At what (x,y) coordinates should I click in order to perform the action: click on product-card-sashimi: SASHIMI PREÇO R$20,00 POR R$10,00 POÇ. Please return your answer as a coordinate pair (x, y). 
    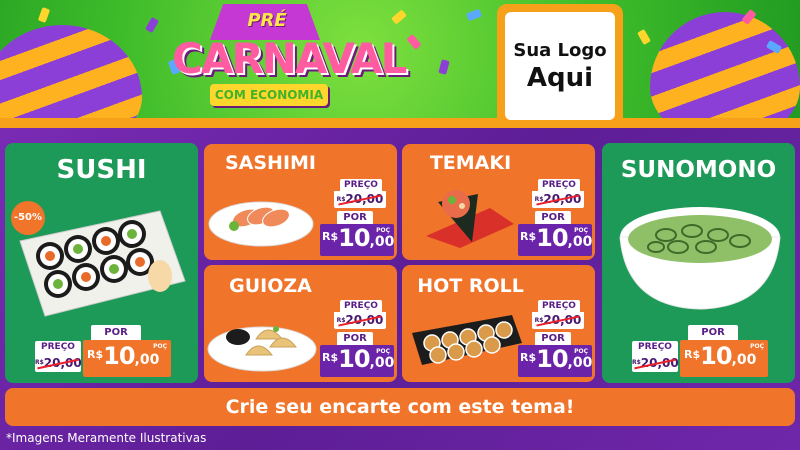
    Looking at the image, I should click on (300, 202).